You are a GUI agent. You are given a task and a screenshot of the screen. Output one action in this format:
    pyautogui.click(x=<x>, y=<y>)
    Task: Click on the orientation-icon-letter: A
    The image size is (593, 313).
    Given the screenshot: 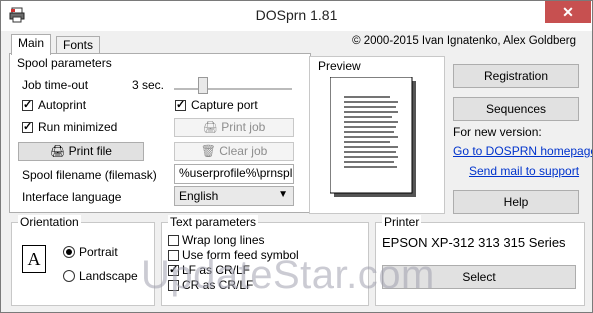 What is the action you would take?
    pyautogui.click(x=34, y=259)
    